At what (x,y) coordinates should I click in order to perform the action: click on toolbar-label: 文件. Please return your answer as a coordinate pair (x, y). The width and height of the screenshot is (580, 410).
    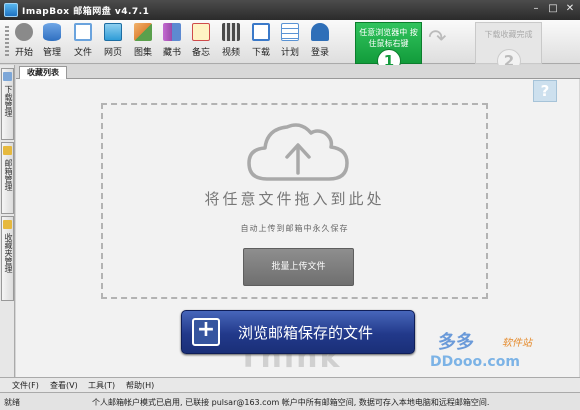
    Looking at the image, I should click on (82, 53).